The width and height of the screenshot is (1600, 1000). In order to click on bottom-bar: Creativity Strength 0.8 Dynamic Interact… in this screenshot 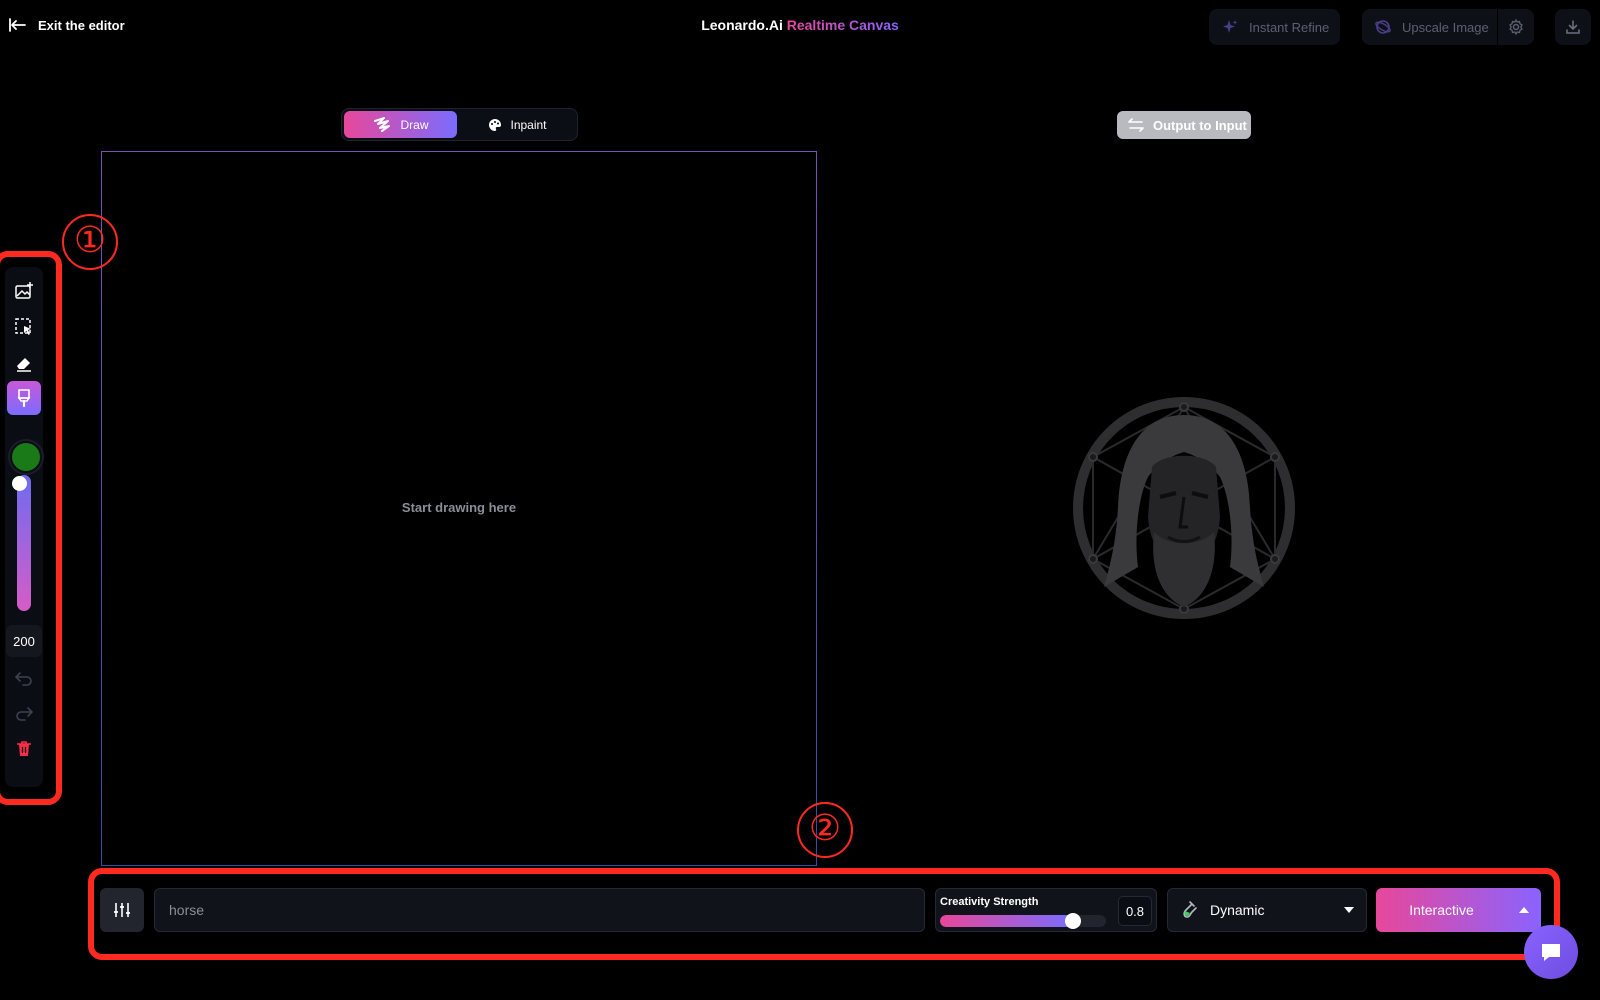, I will do `click(820, 911)`.